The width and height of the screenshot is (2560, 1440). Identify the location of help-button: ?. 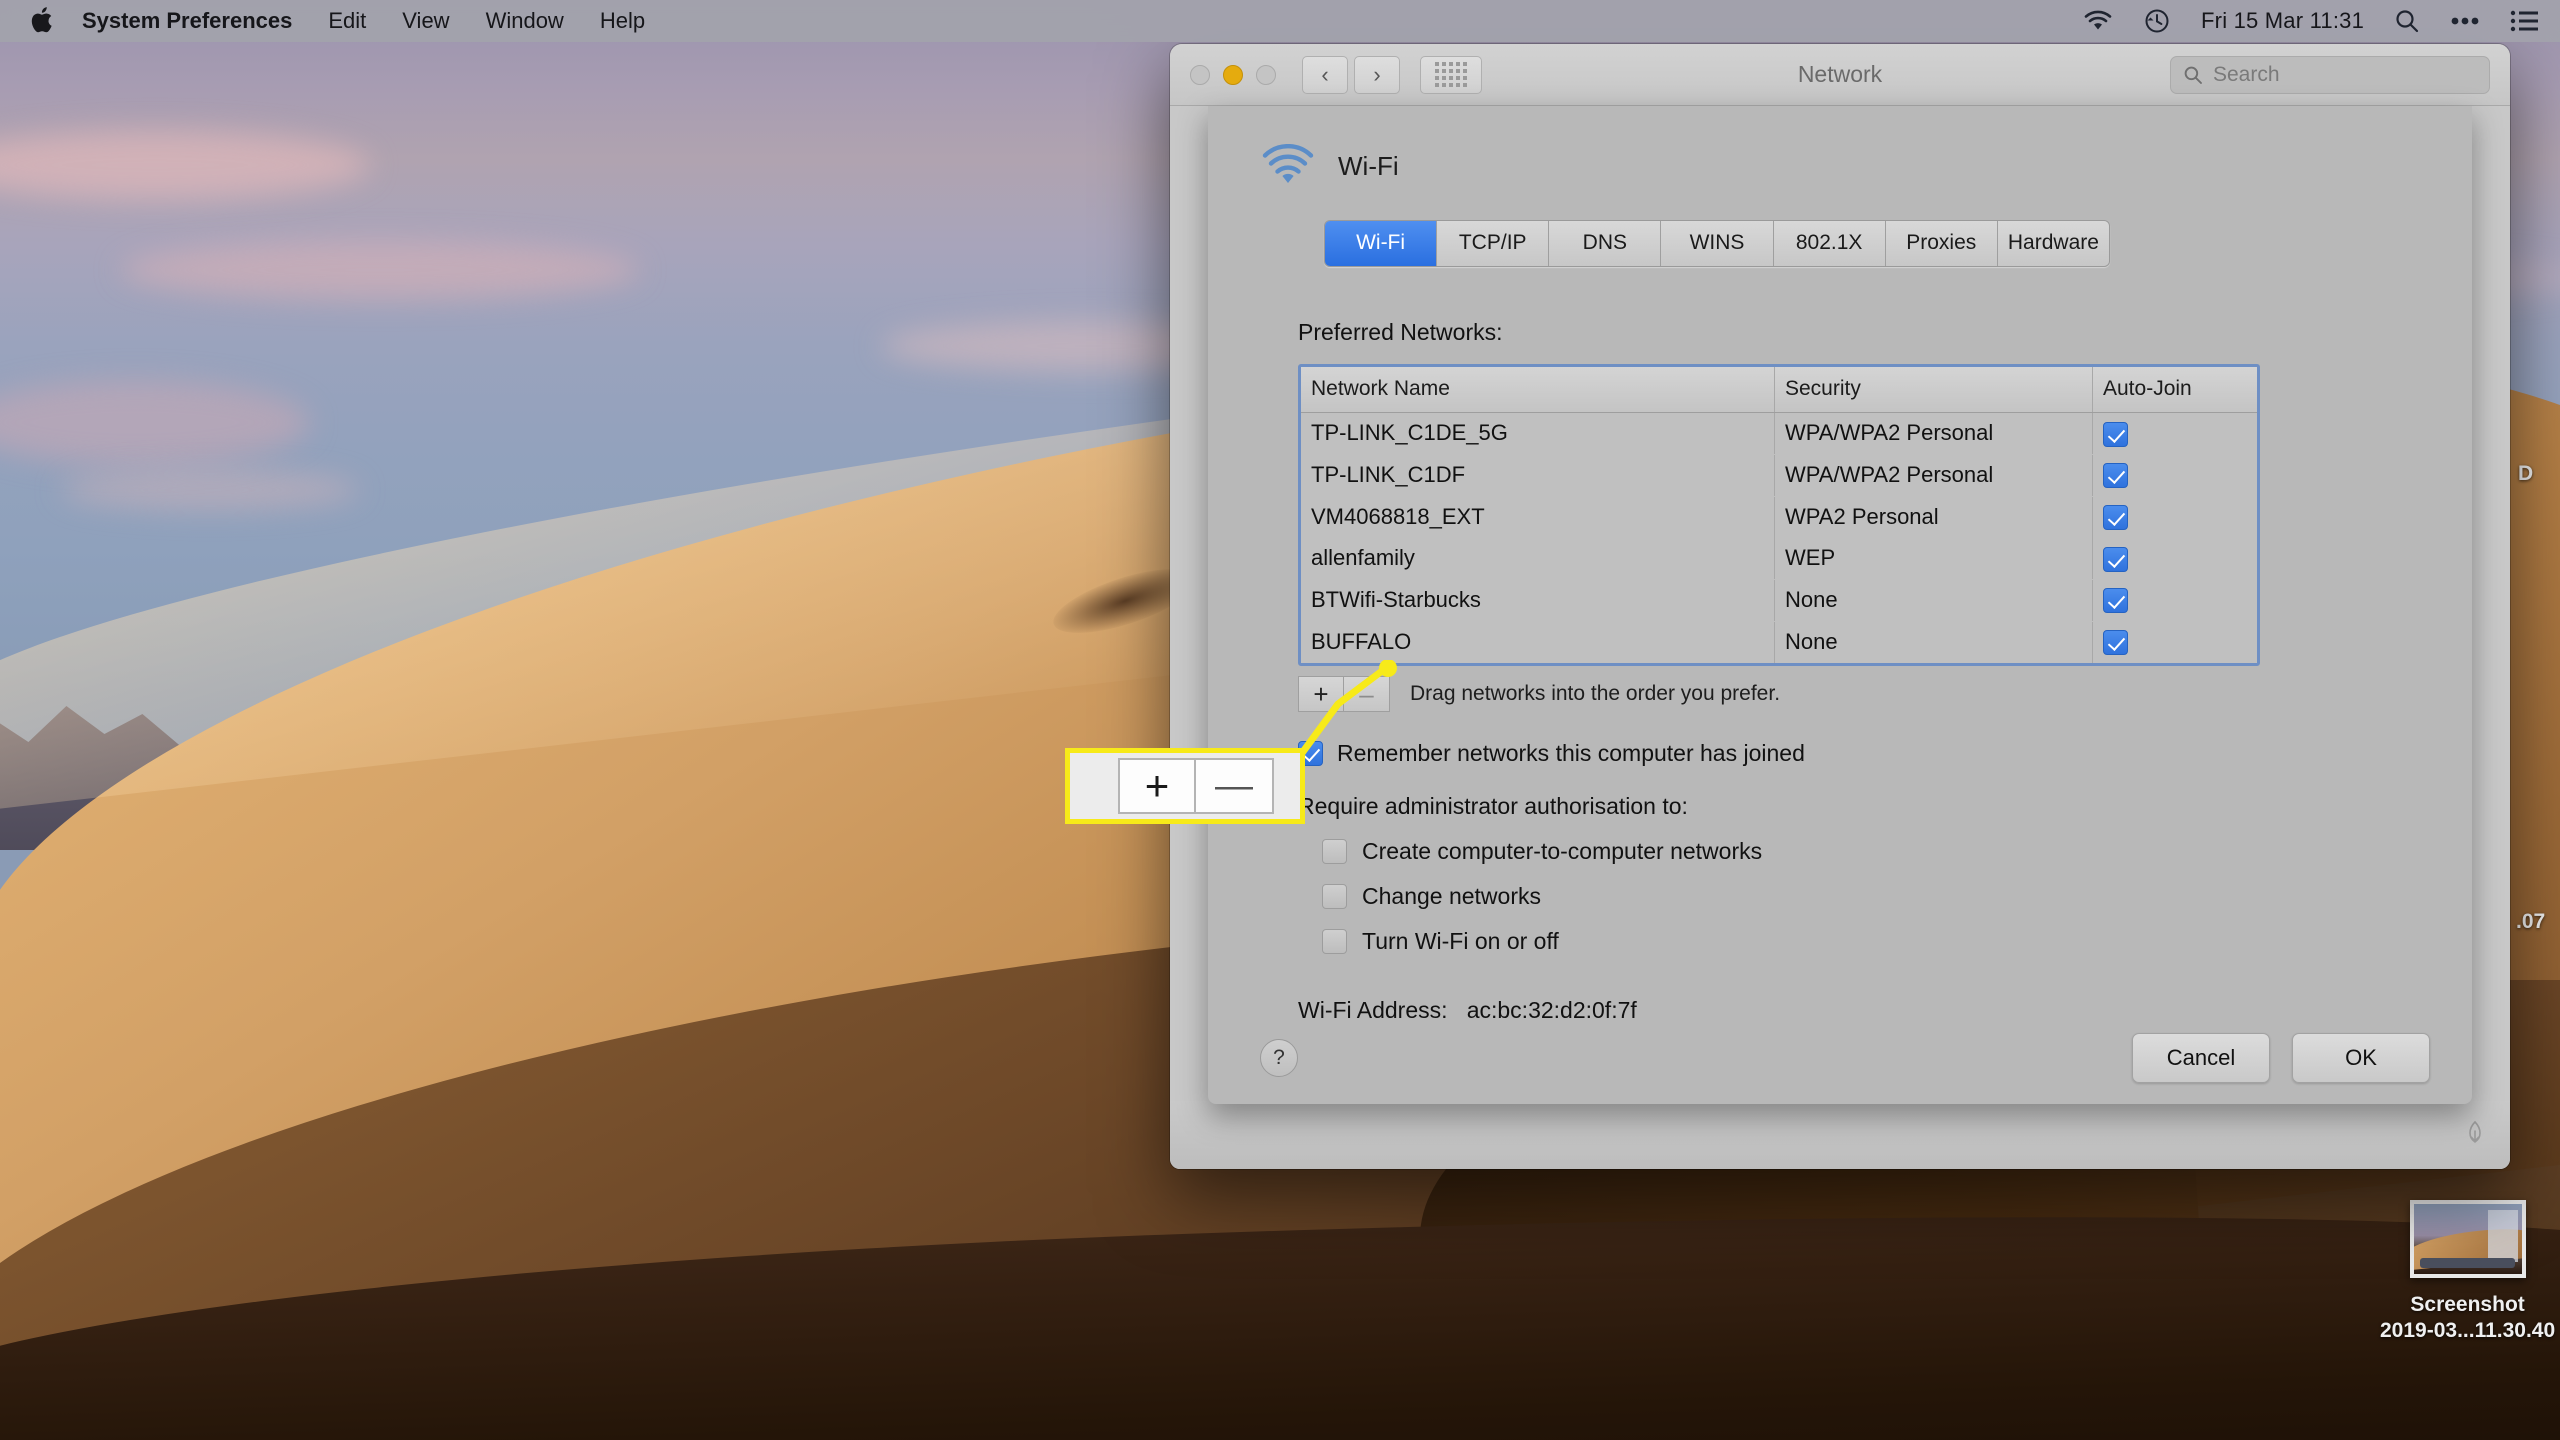
(1279, 1058).